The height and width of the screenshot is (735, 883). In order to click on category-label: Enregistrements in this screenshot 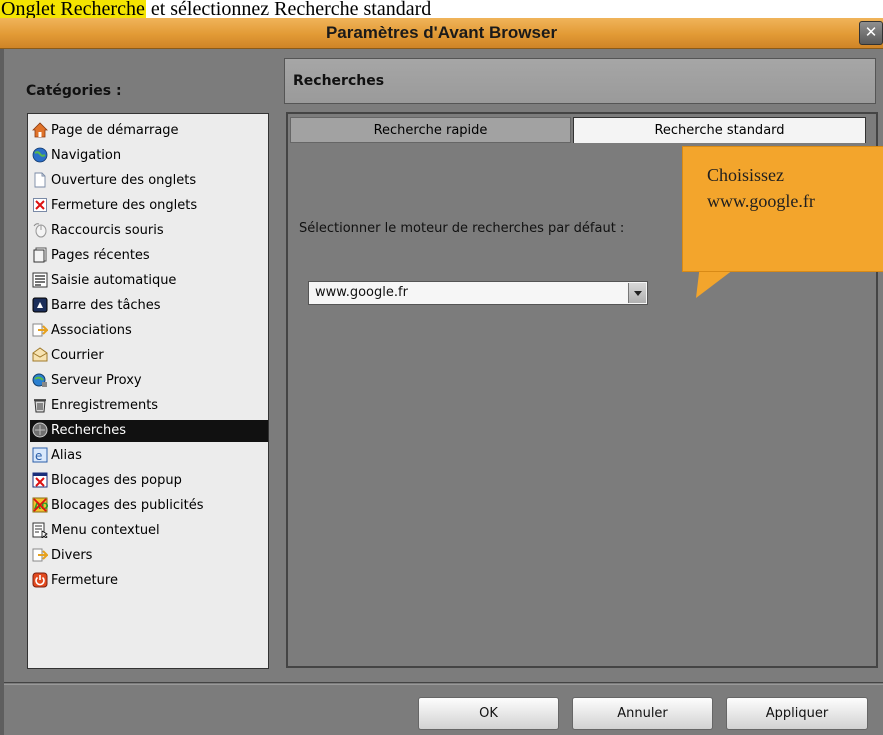, I will do `click(105, 405)`.